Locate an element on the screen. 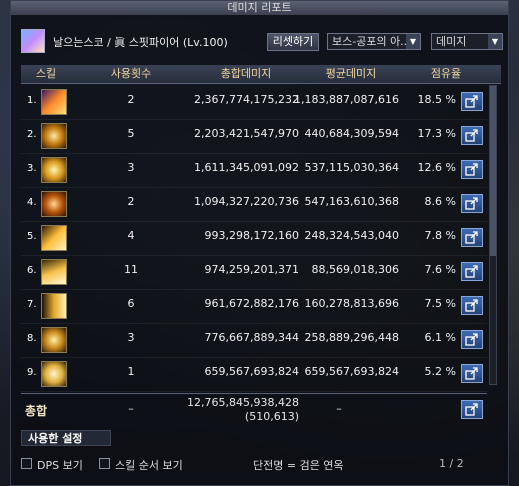 The width and height of the screenshot is (519, 486). row-avg: 537,115,030,364 is located at coordinates (351, 167).